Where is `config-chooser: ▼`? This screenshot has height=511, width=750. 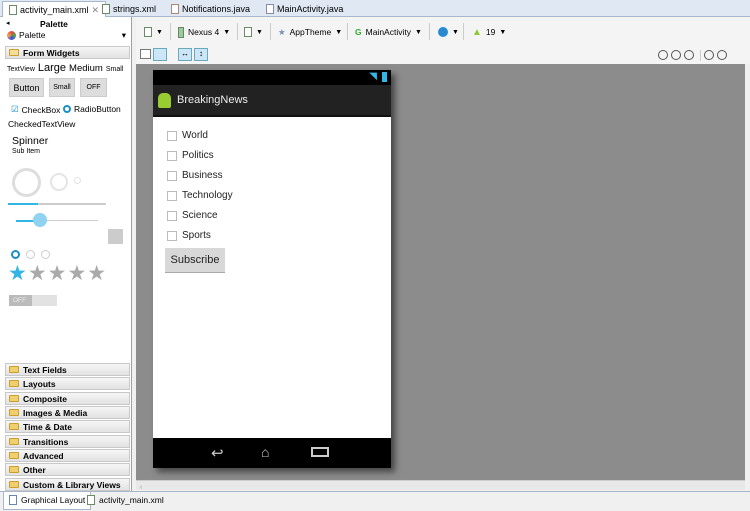 config-chooser: ▼ is located at coordinates (153, 32).